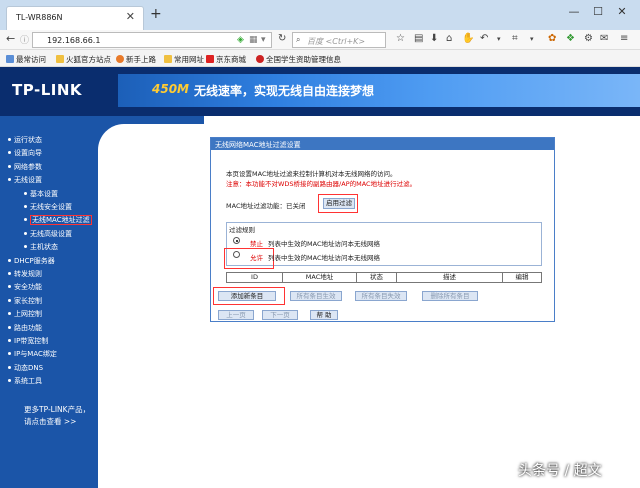  I want to click on sidebar-item-label: 路由功能, so click(28, 327).